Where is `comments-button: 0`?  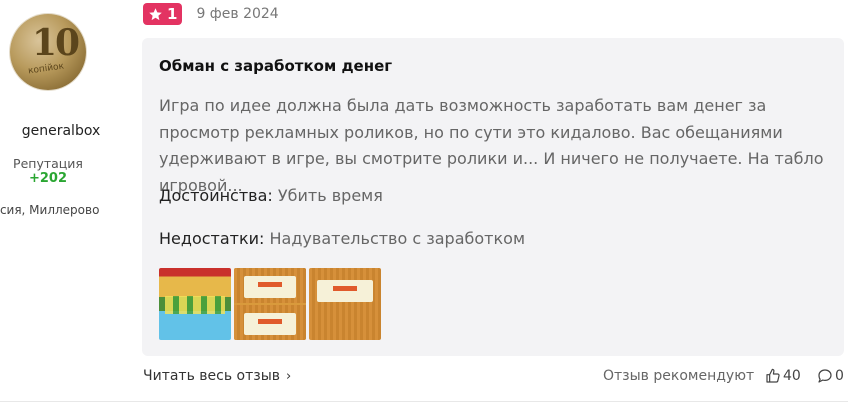
comments-button: 0 is located at coordinates (830, 376).